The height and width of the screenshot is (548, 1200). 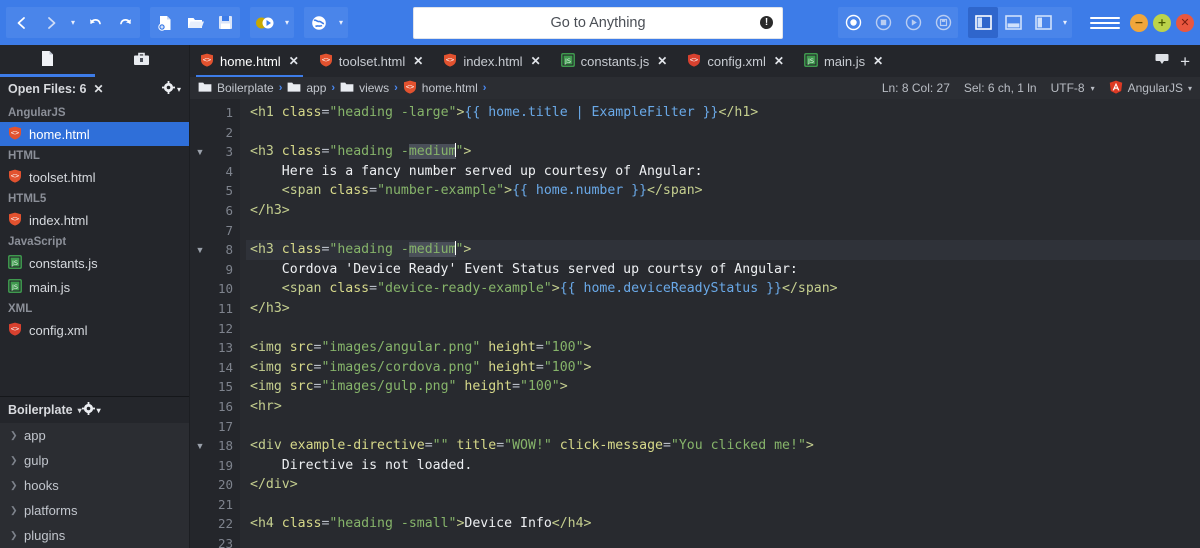 I want to click on preview-chevron-down-icon: ▾, so click(x=341, y=22).